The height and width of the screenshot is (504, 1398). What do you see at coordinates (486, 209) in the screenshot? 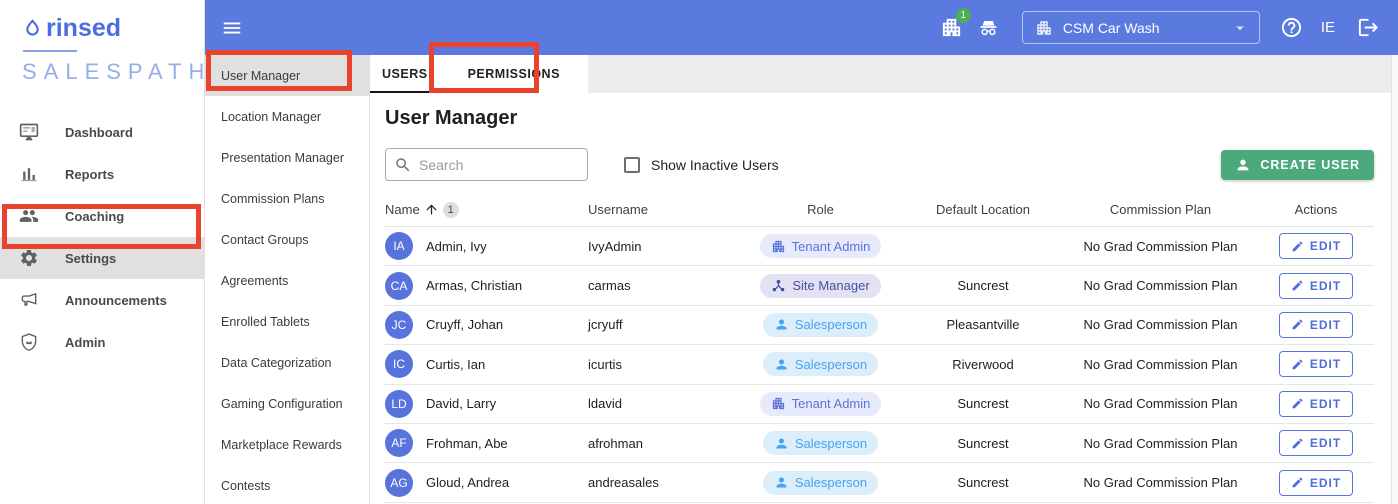
I see `column-header-name: Name 1` at bounding box center [486, 209].